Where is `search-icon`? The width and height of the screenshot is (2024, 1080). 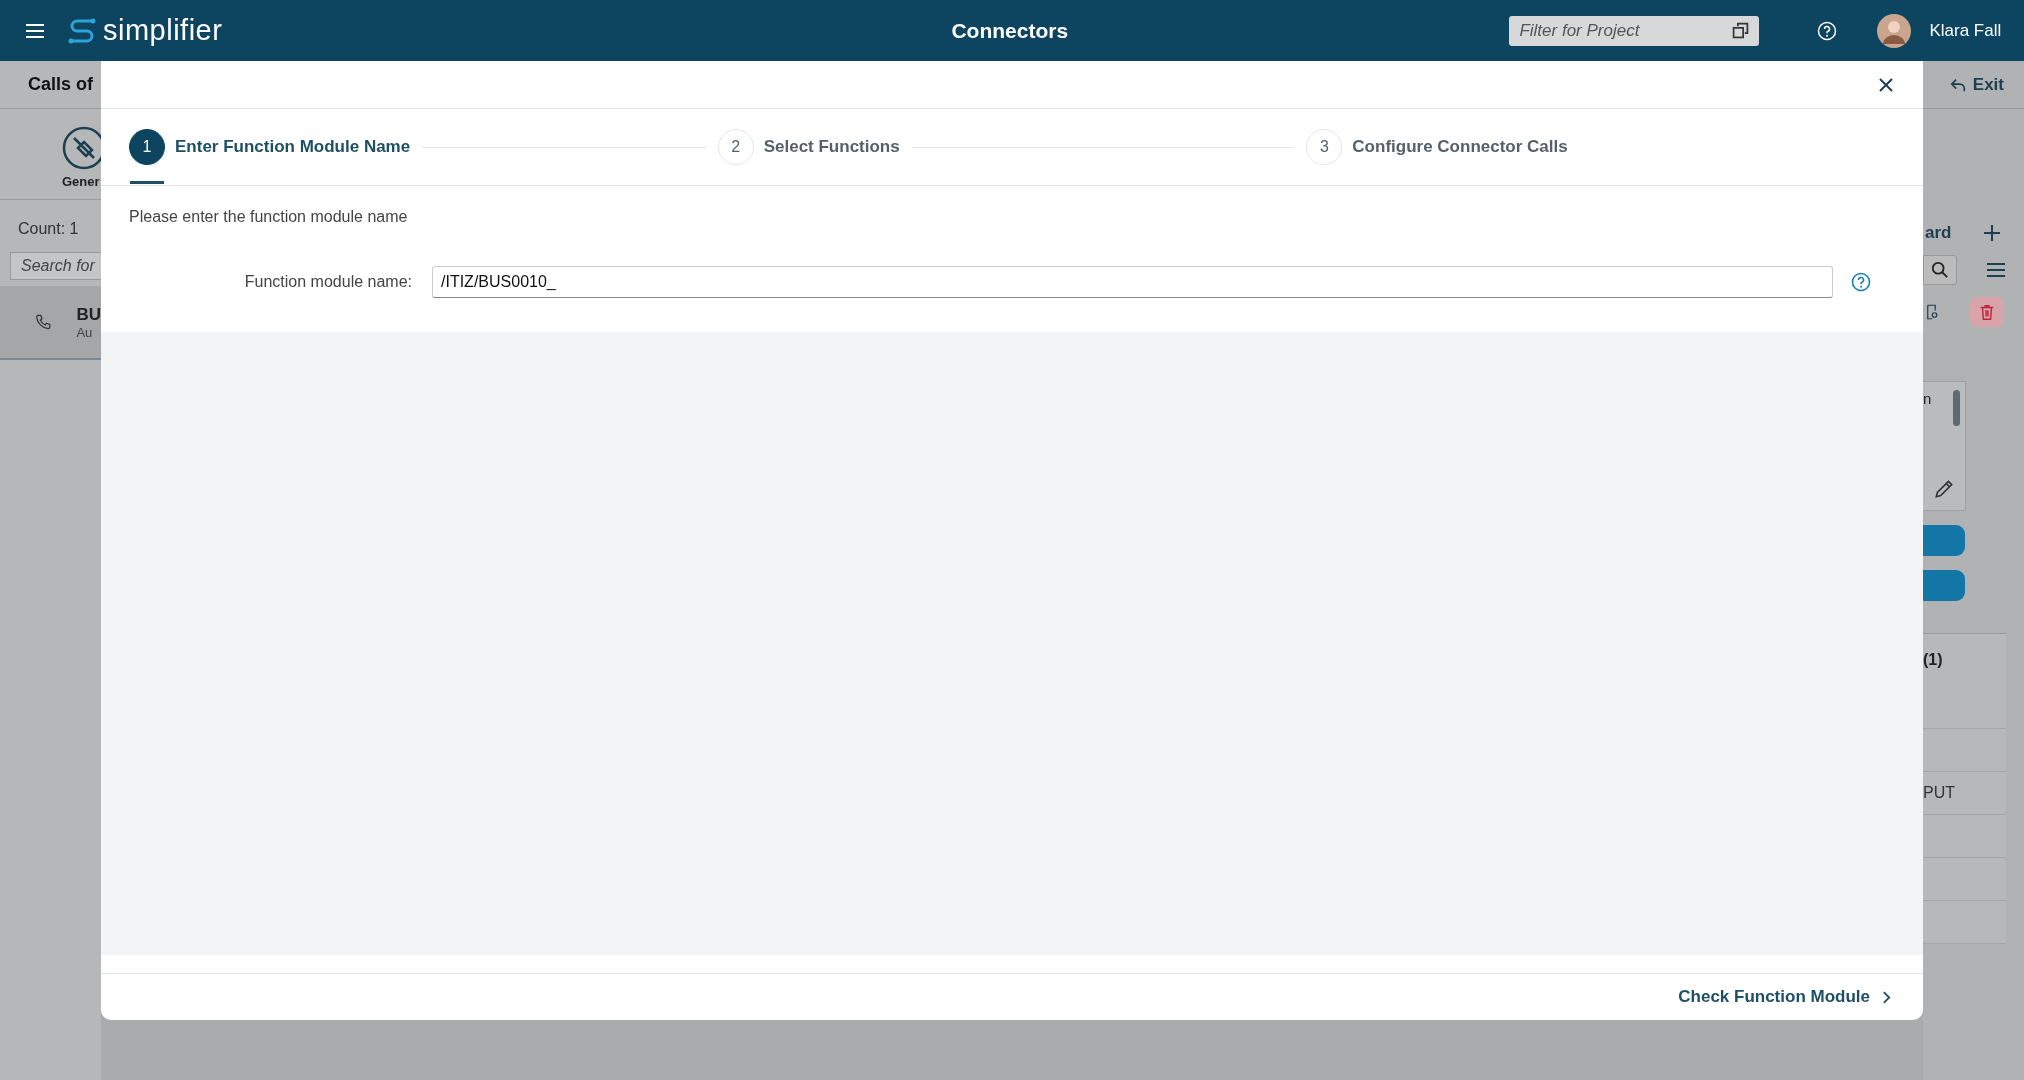 search-icon is located at coordinates (1940, 270).